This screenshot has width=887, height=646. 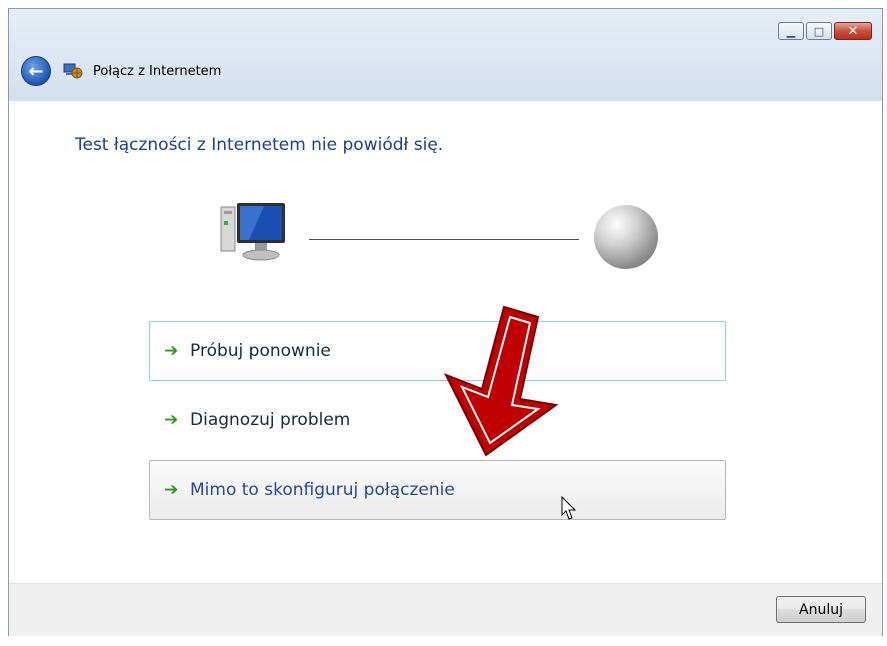 What do you see at coordinates (157, 71) in the screenshot?
I see `window-title: Połącz z Internetem` at bounding box center [157, 71].